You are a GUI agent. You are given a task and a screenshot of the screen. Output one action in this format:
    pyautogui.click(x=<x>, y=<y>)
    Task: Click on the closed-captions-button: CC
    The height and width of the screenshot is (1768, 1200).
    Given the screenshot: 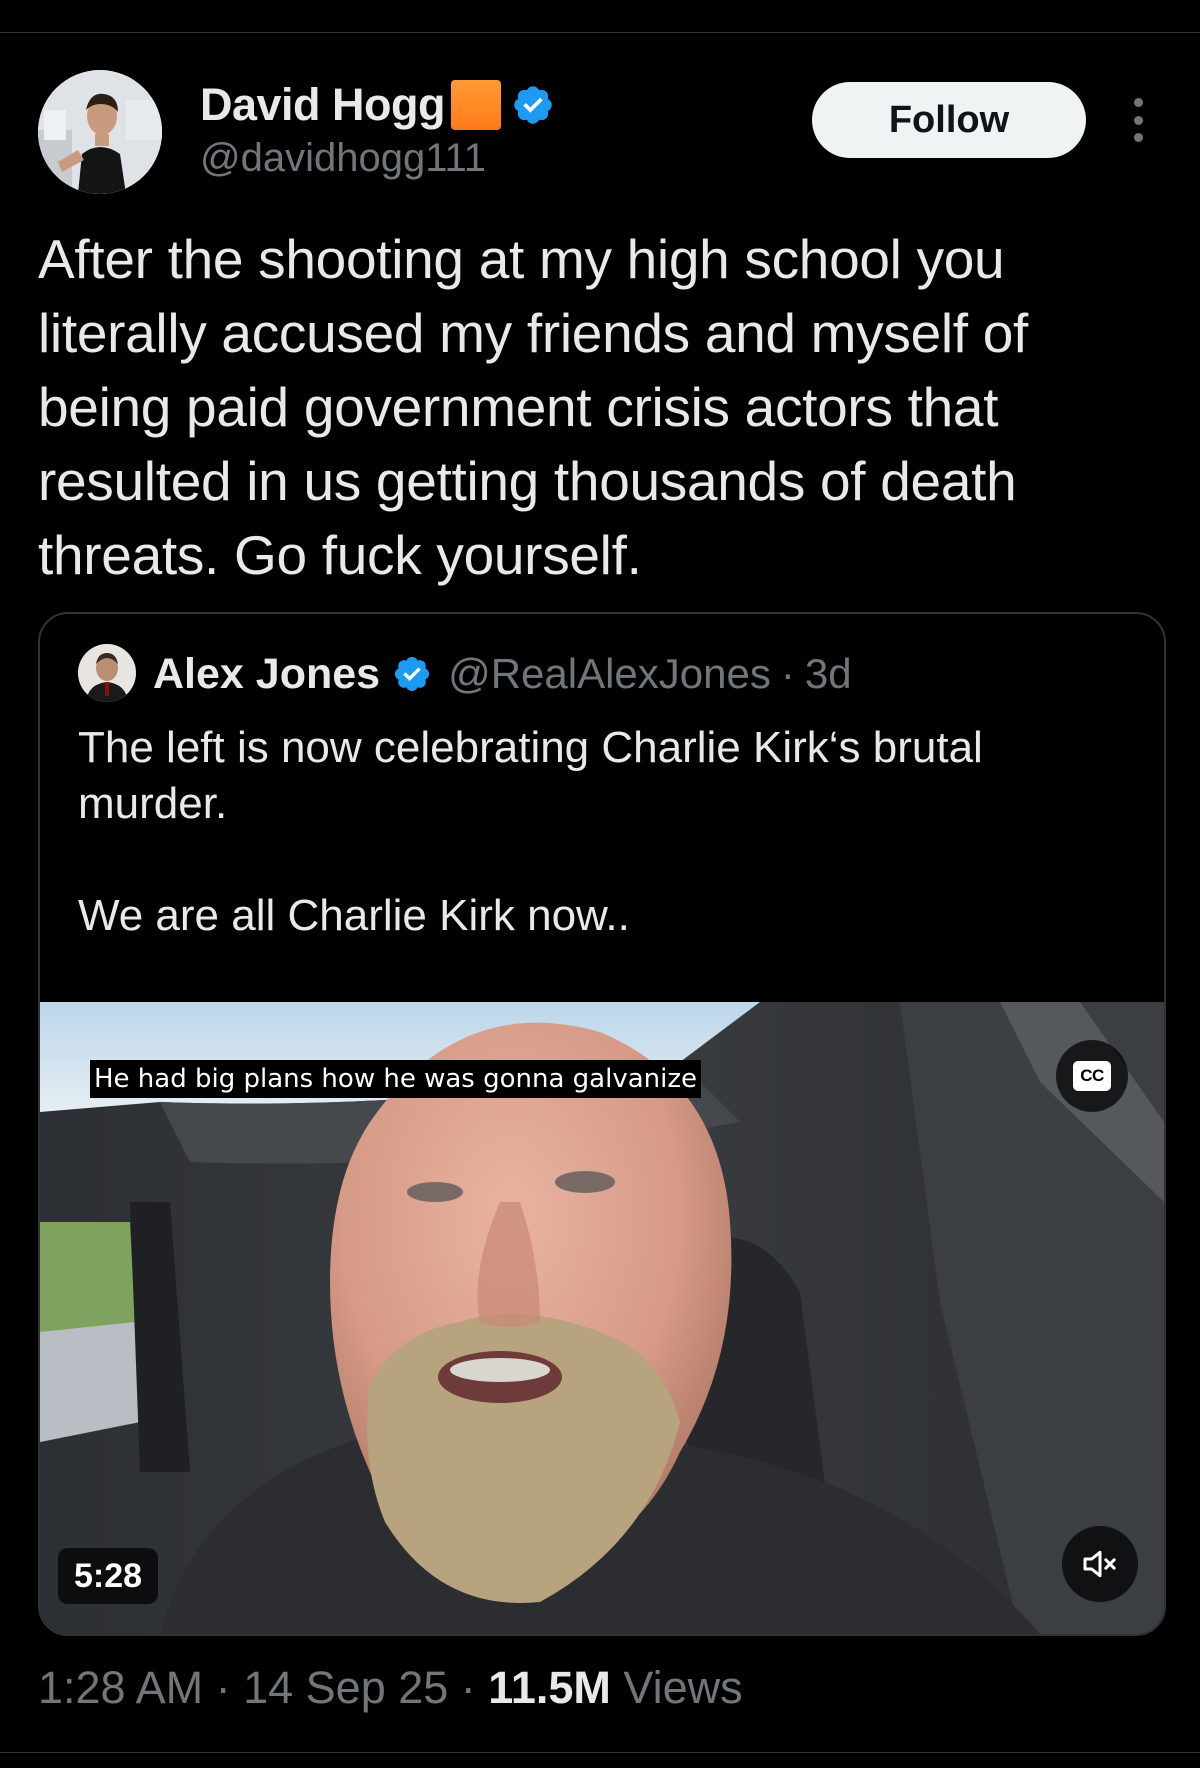 What is the action you would take?
    pyautogui.click(x=1092, y=1076)
    